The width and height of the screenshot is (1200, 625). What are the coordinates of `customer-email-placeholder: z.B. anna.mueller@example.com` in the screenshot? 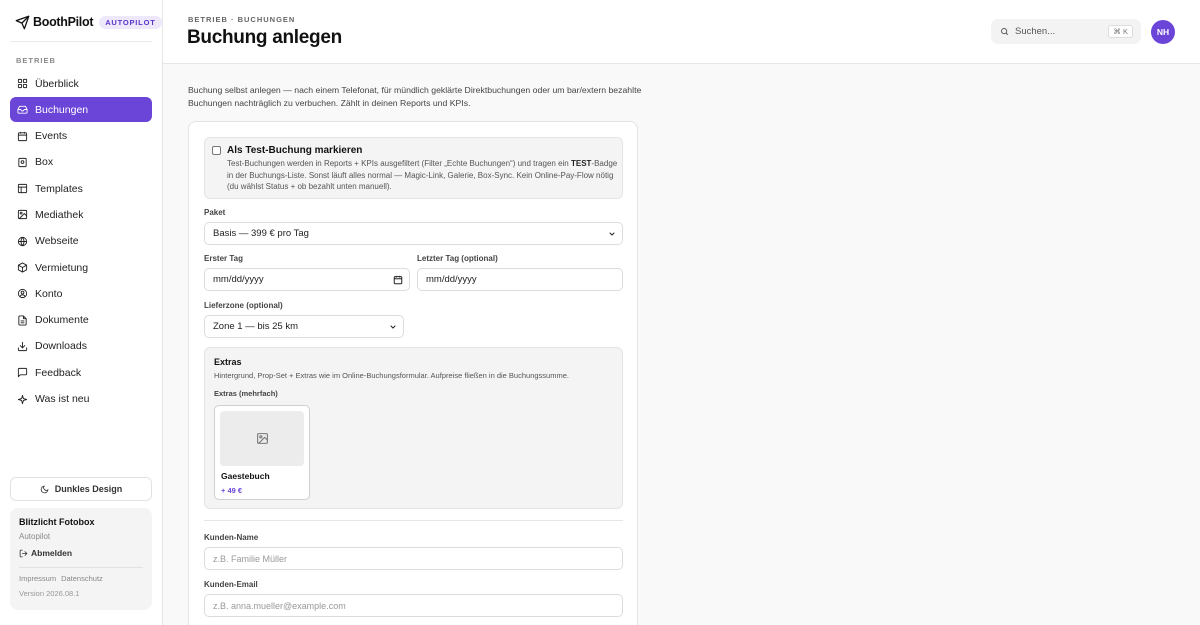 It's located at (279, 605).